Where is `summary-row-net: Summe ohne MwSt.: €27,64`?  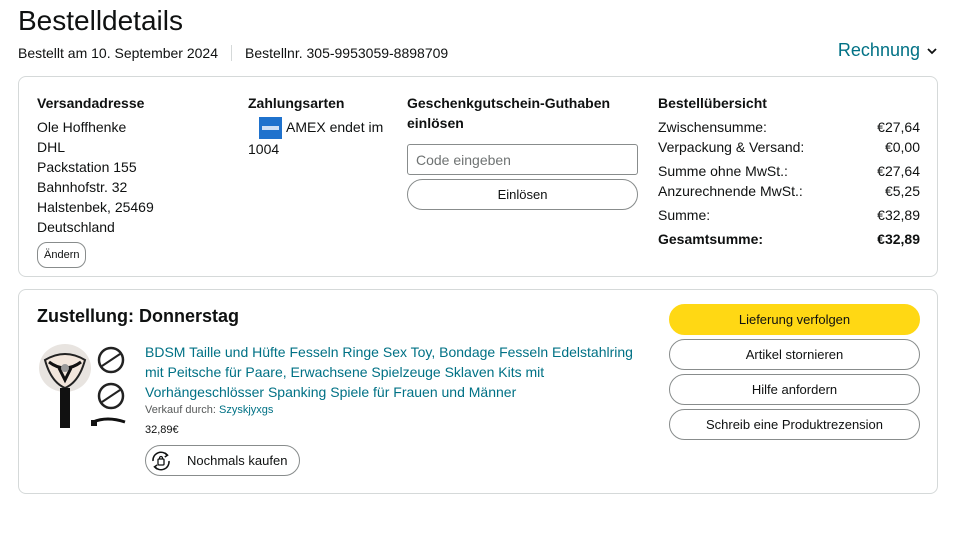
summary-row-net: Summe ohne MwSt.: €27,64 is located at coordinates (789, 171).